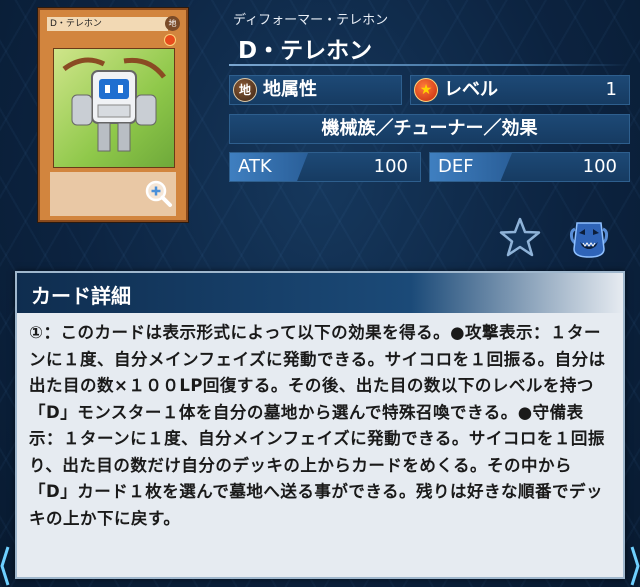  What do you see at coordinates (290, 89) in the screenshot?
I see `attribute-label: 地属性` at bounding box center [290, 89].